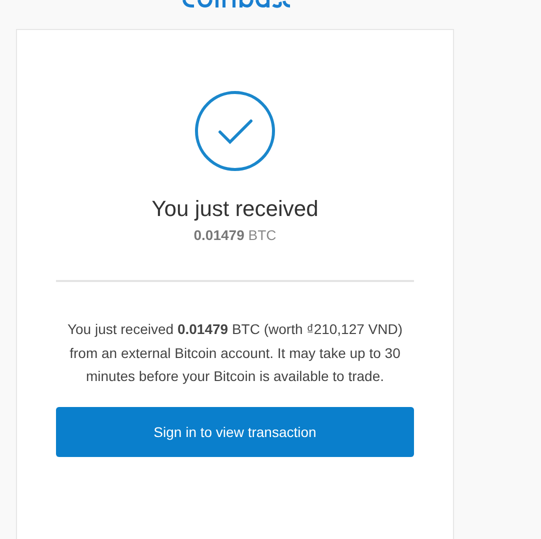 This screenshot has height=539, width=541. What do you see at coordinates (235, 353) in the screenshot?
I see `message-paragraph: You just received 0.01479 BTC (worth ₫210,127 VND) from an external Bitcoin account. It may take up to 30 minutes before your Bitcoin is available to trade.` at bounding box center [235, 353].